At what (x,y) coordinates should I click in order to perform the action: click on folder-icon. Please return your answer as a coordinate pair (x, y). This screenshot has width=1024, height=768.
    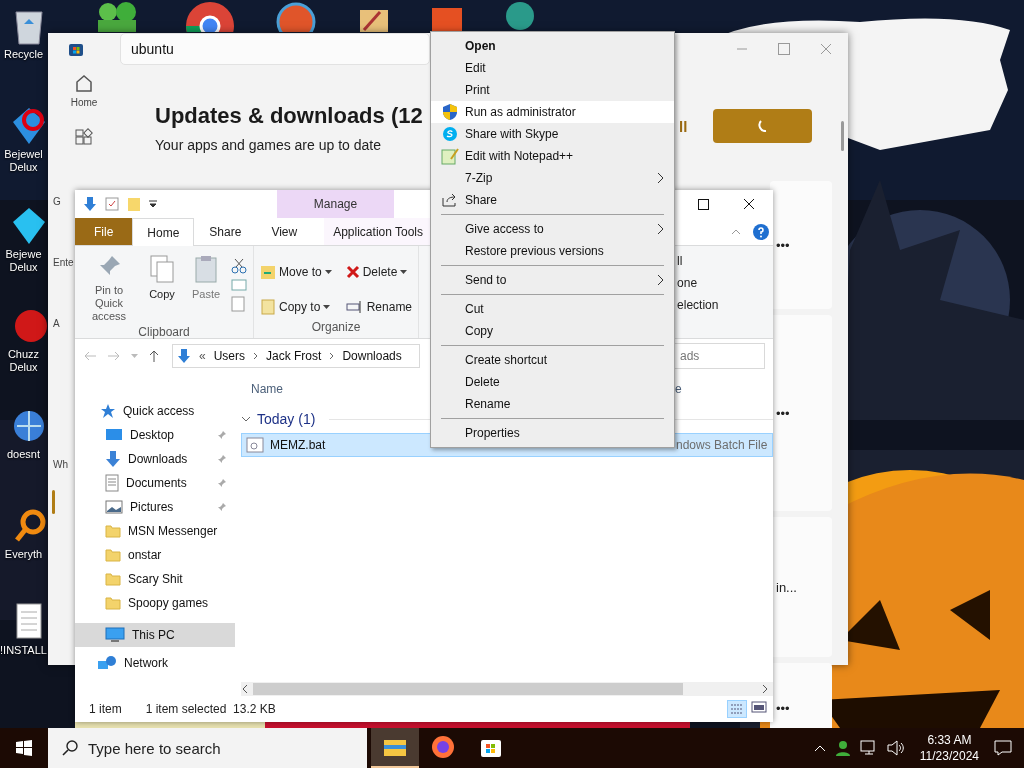
    Looking at the image, I should click on (395, 747).